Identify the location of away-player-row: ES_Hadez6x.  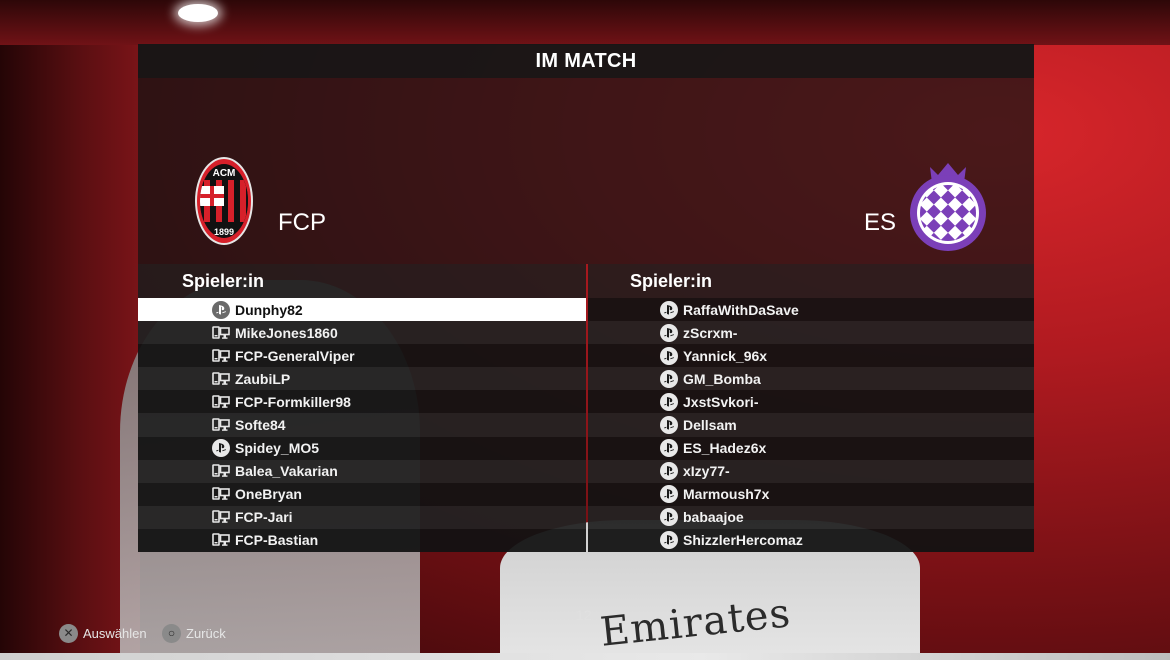
(811, 448).